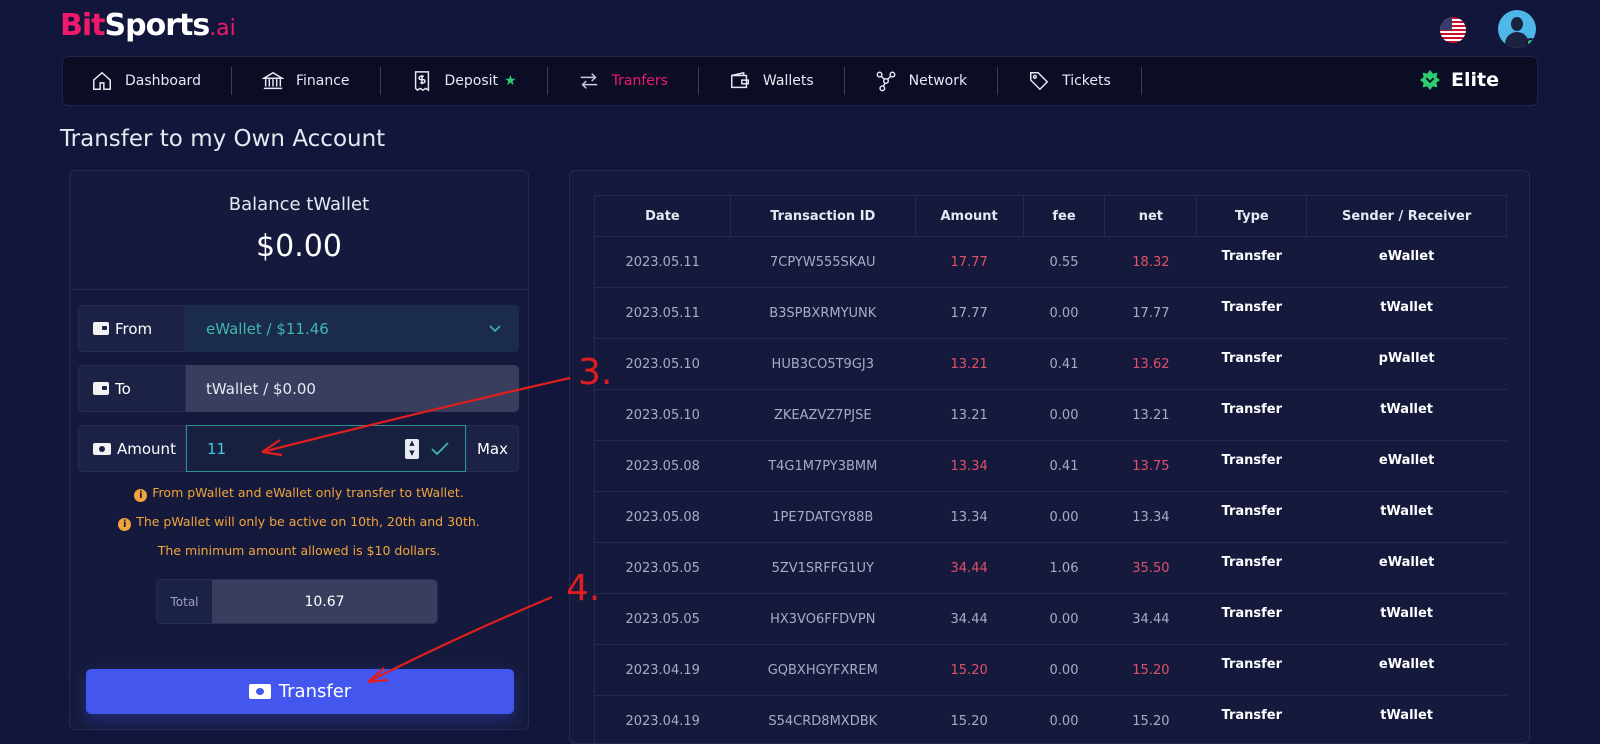 This screenshot has height=744, width=1600. What do you see at coordinates (1064, 568) in the screenshot?
I see `cell-fee: 1.06` at bounding box center [1064, 568].